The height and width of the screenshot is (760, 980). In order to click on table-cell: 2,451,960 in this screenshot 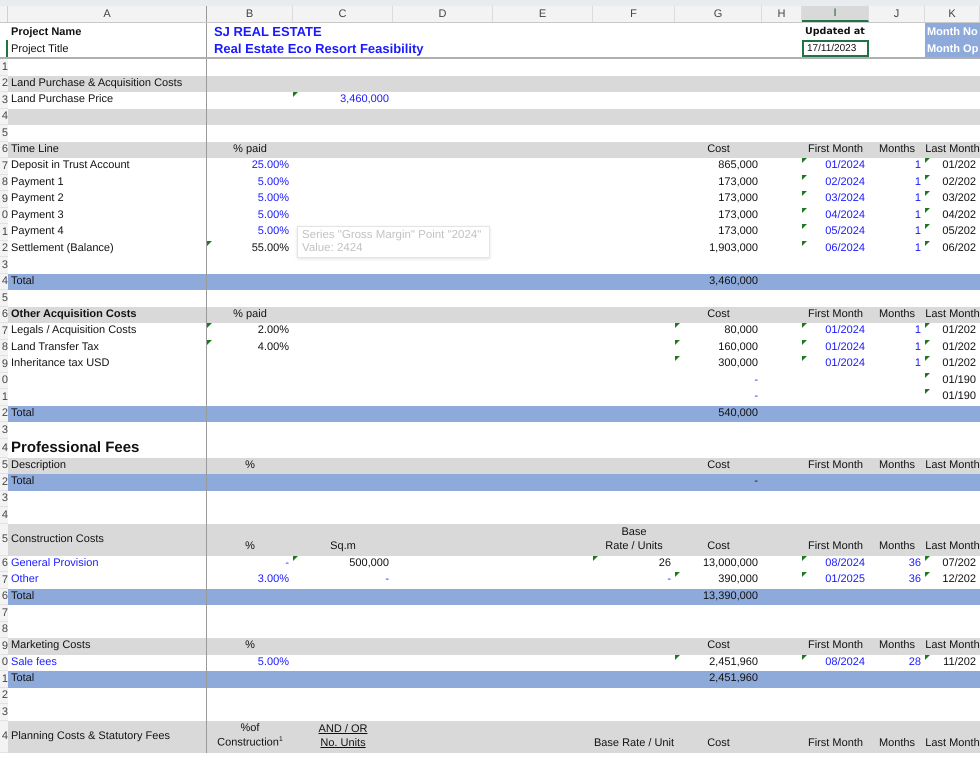, I will do `click(718, 662)`.